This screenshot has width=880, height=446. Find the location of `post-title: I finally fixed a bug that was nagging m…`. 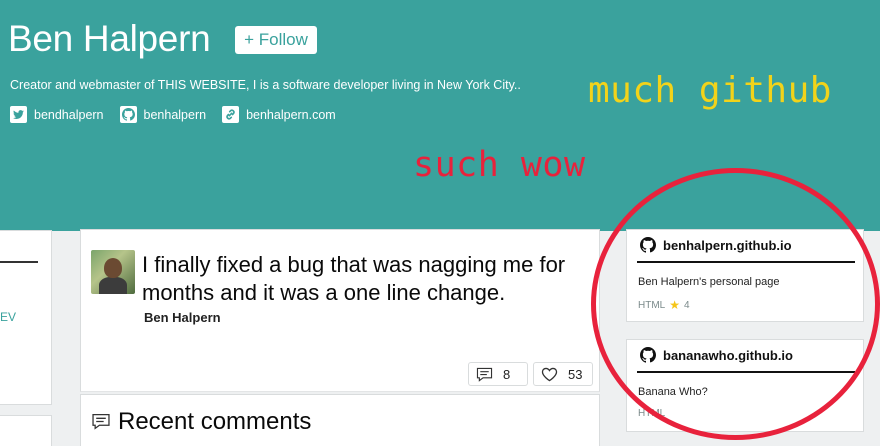

post-title: I finally fixed a bug that was nagging m… is located at coordinates (367, 279).